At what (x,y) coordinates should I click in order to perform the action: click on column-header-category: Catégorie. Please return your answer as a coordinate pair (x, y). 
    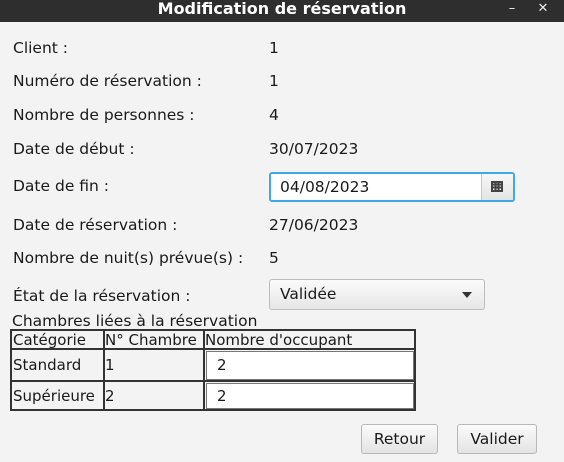
    Looking at the image, I should click on (50, 340).